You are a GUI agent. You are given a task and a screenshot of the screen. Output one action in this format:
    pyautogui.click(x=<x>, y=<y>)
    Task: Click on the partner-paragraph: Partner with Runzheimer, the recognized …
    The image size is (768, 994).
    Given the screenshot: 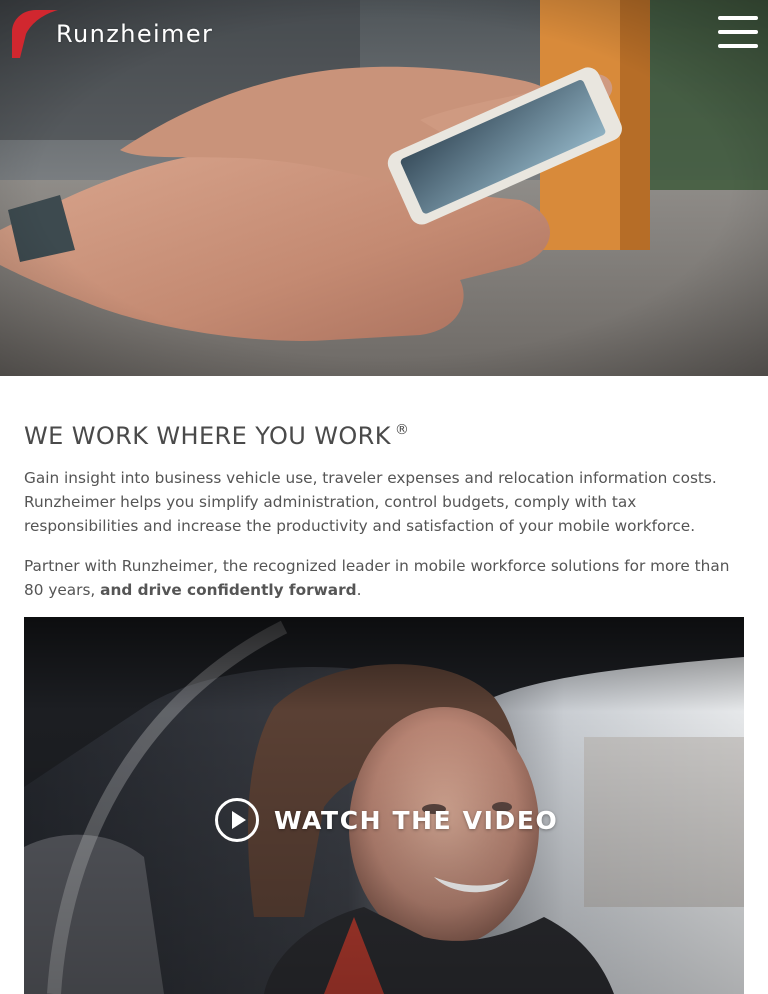 What is the action you would take?
    pyautogui.click(x=384, y=578)
    